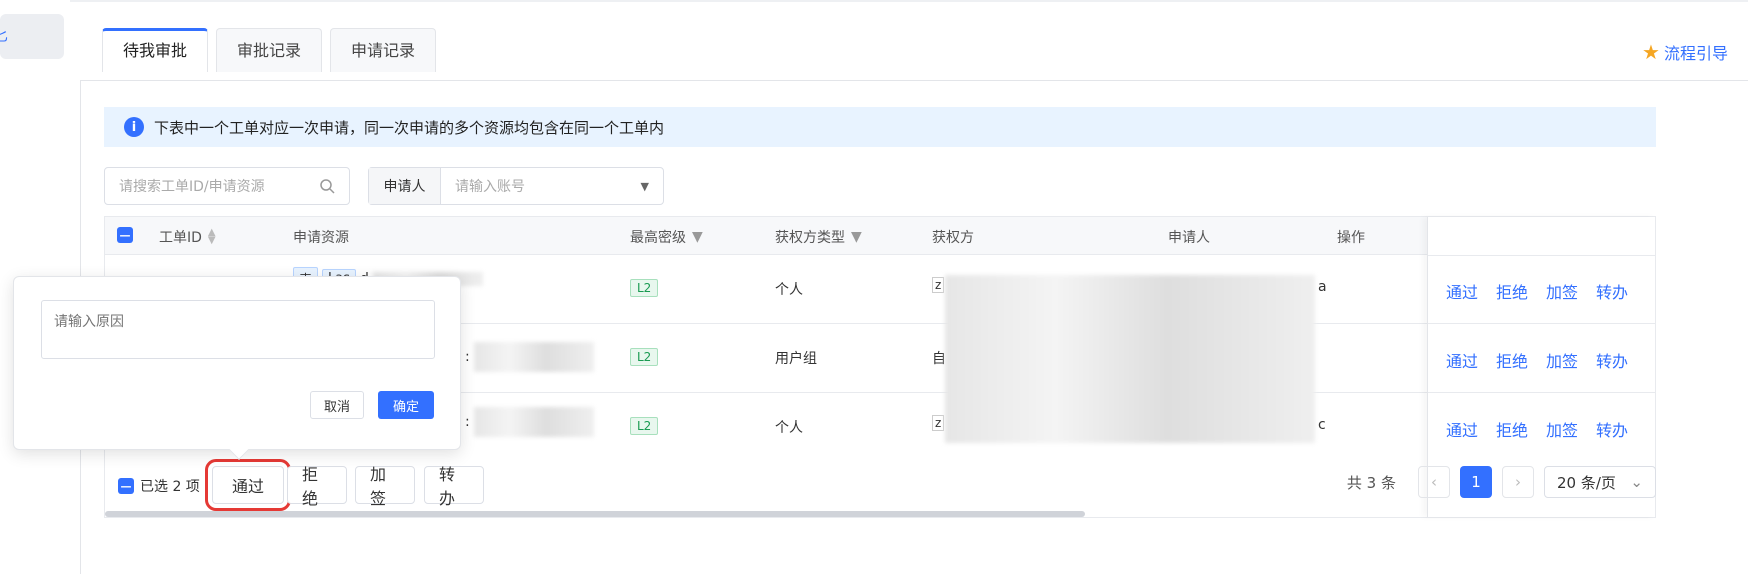  Describe the element at coordinates (212, 237) in the screenshot. I see `sort-icon: ▲ ▼` at that location.